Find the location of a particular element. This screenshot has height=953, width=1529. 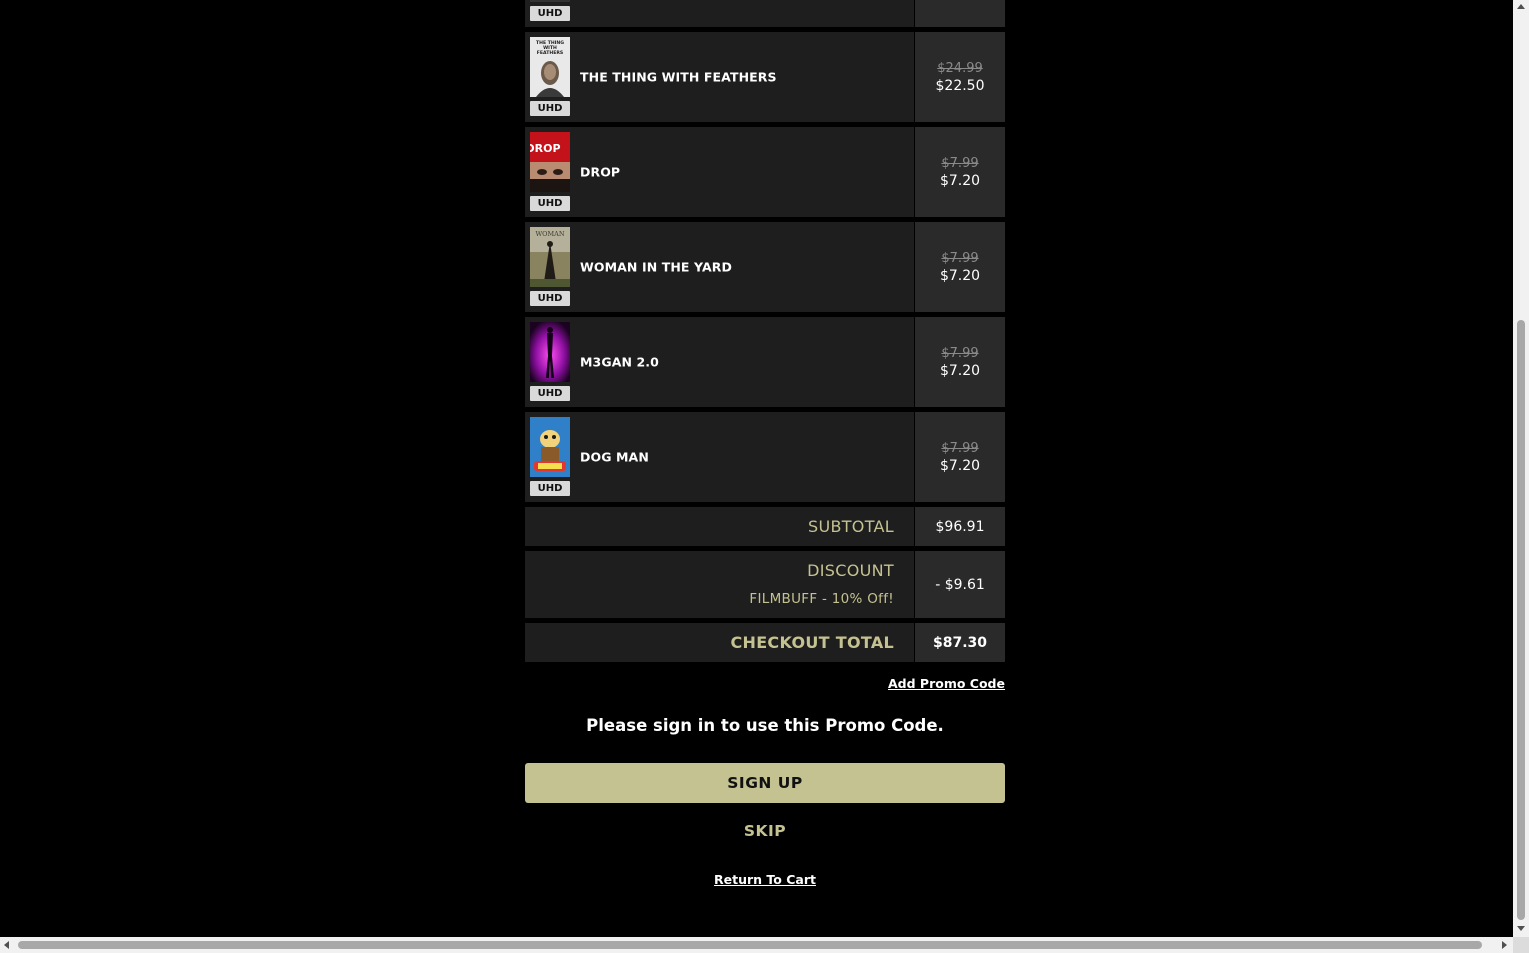

subtotal-label: SUBTOTAL is located at coordinates (850, 526).